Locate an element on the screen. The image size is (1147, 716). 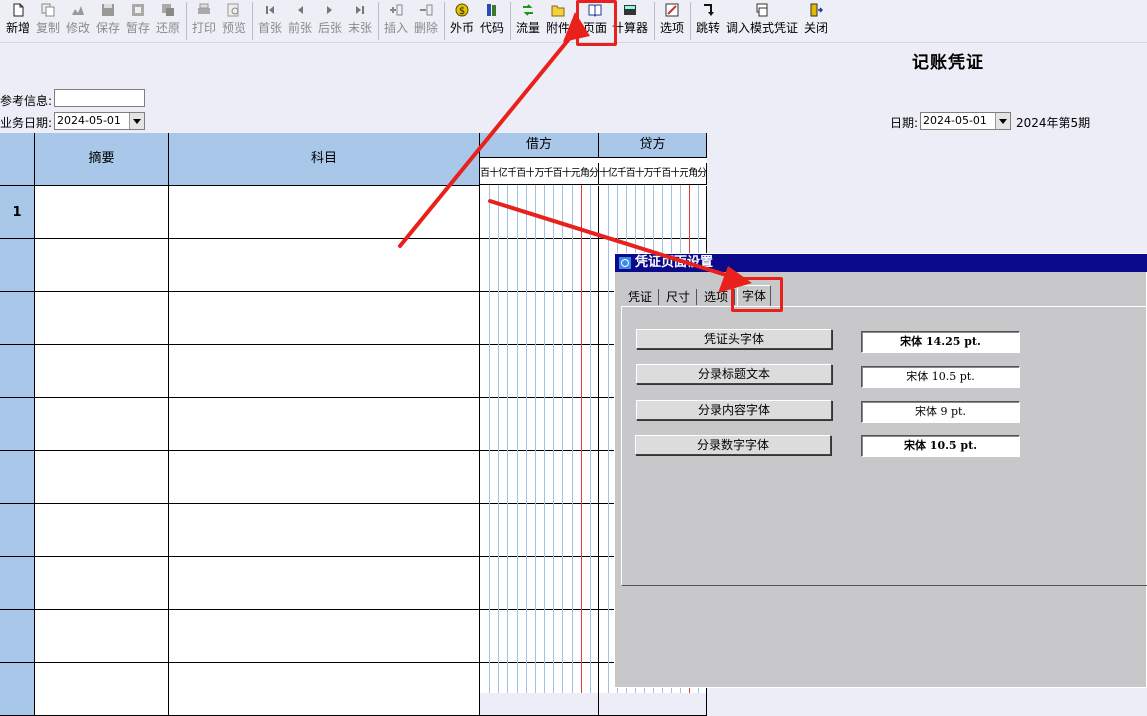
toolbar-separator is located at coordinates (186, 21).